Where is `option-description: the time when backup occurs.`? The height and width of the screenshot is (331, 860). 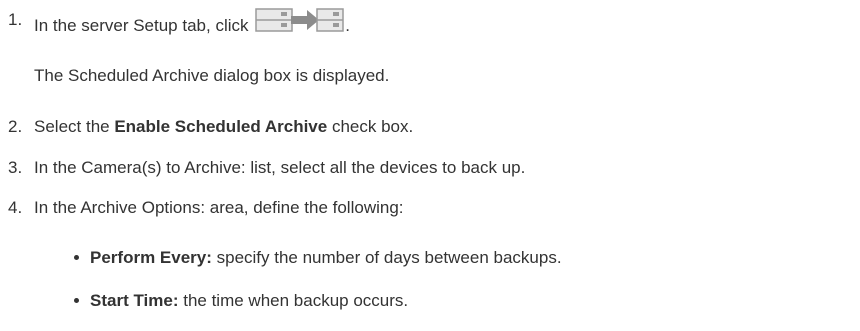 option-description: the time when backup occurs. is located at coordinates (293, 300).